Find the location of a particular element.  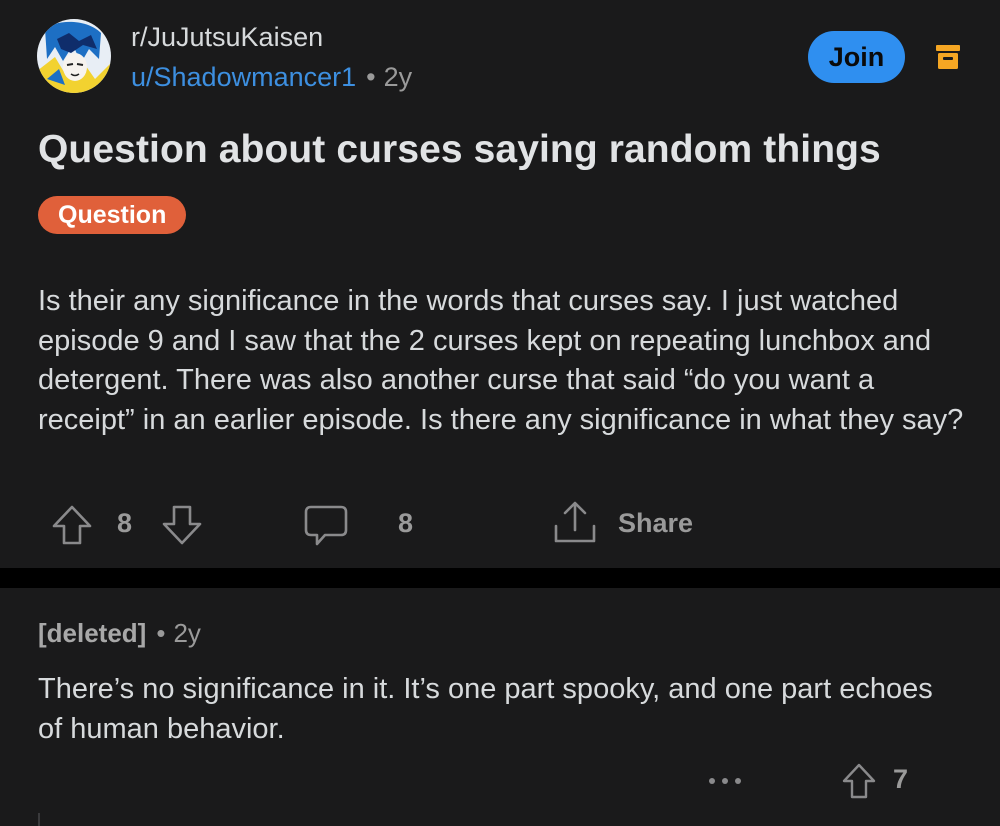

subreddit-name: r/JuJutsuKaisen is located at coordinates (227, 37).